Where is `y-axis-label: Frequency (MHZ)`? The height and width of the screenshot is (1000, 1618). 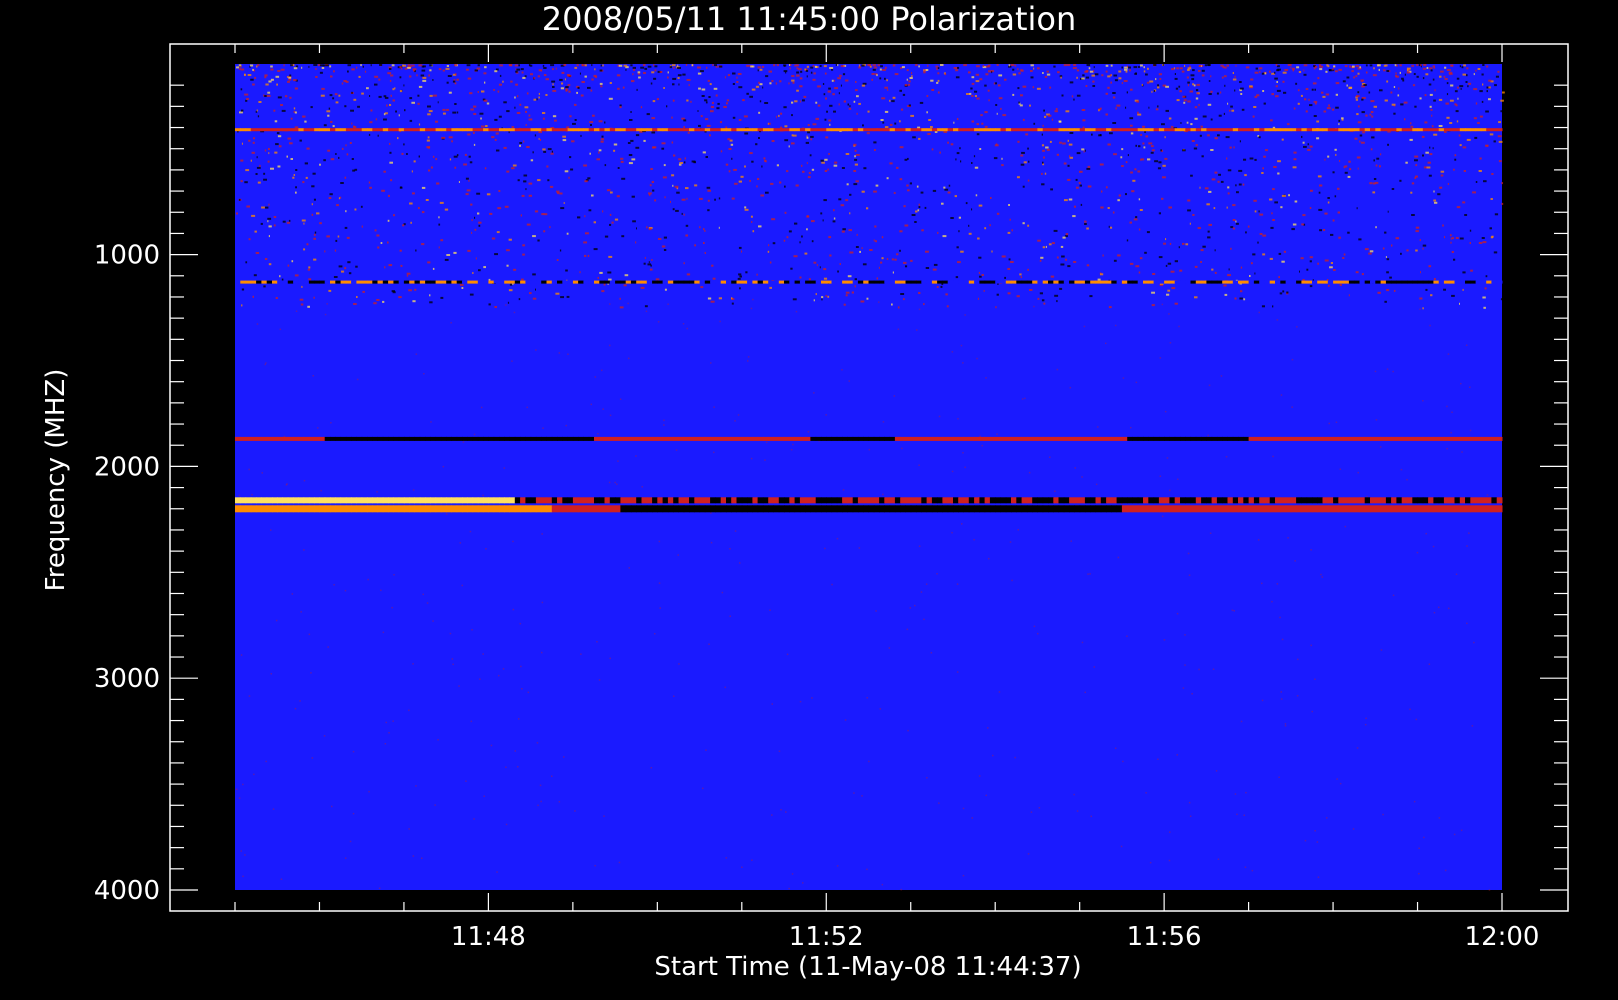
y-axis-label: Frequency (MHZ) is located at coordinates (56, 480).